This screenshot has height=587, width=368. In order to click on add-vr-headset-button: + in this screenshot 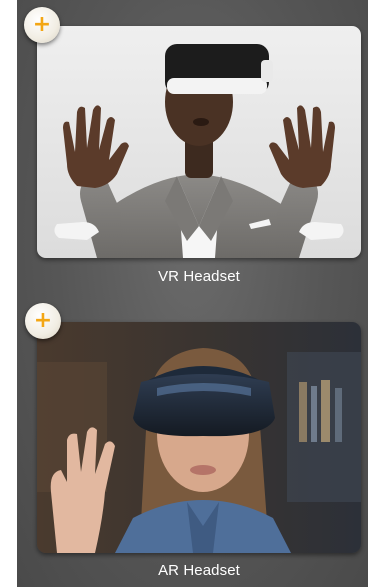, I will do `click(42, 25)`.